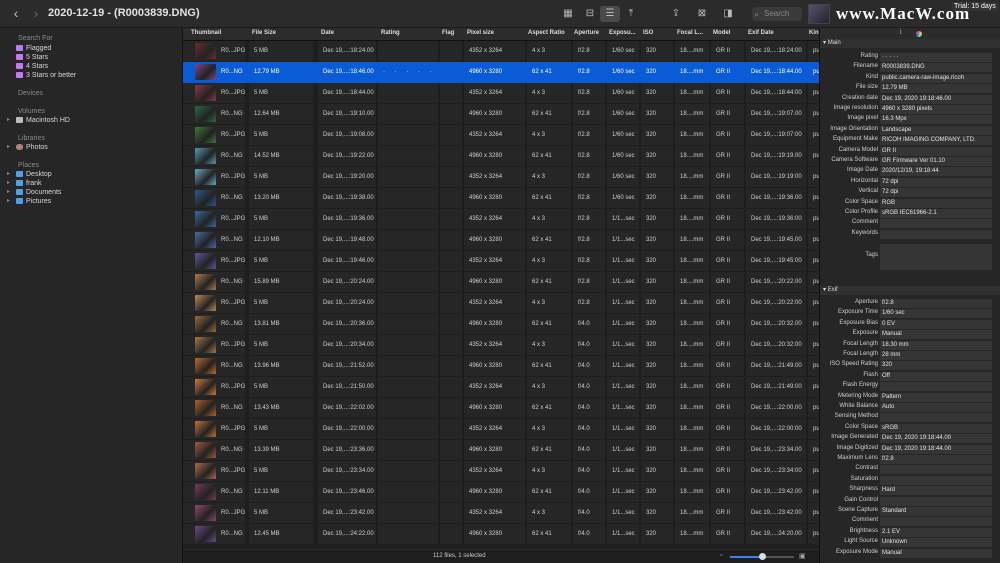  I want to click on sidebar-item-desktop: ▸ Desktop, so click(29, 174).